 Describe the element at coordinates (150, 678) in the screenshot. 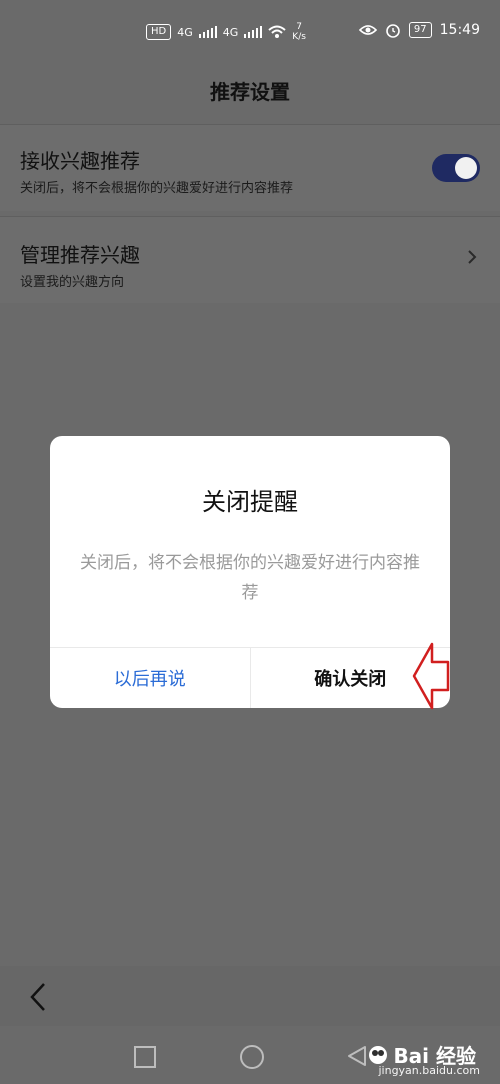

I see `later-button: 以后再说` at that location.